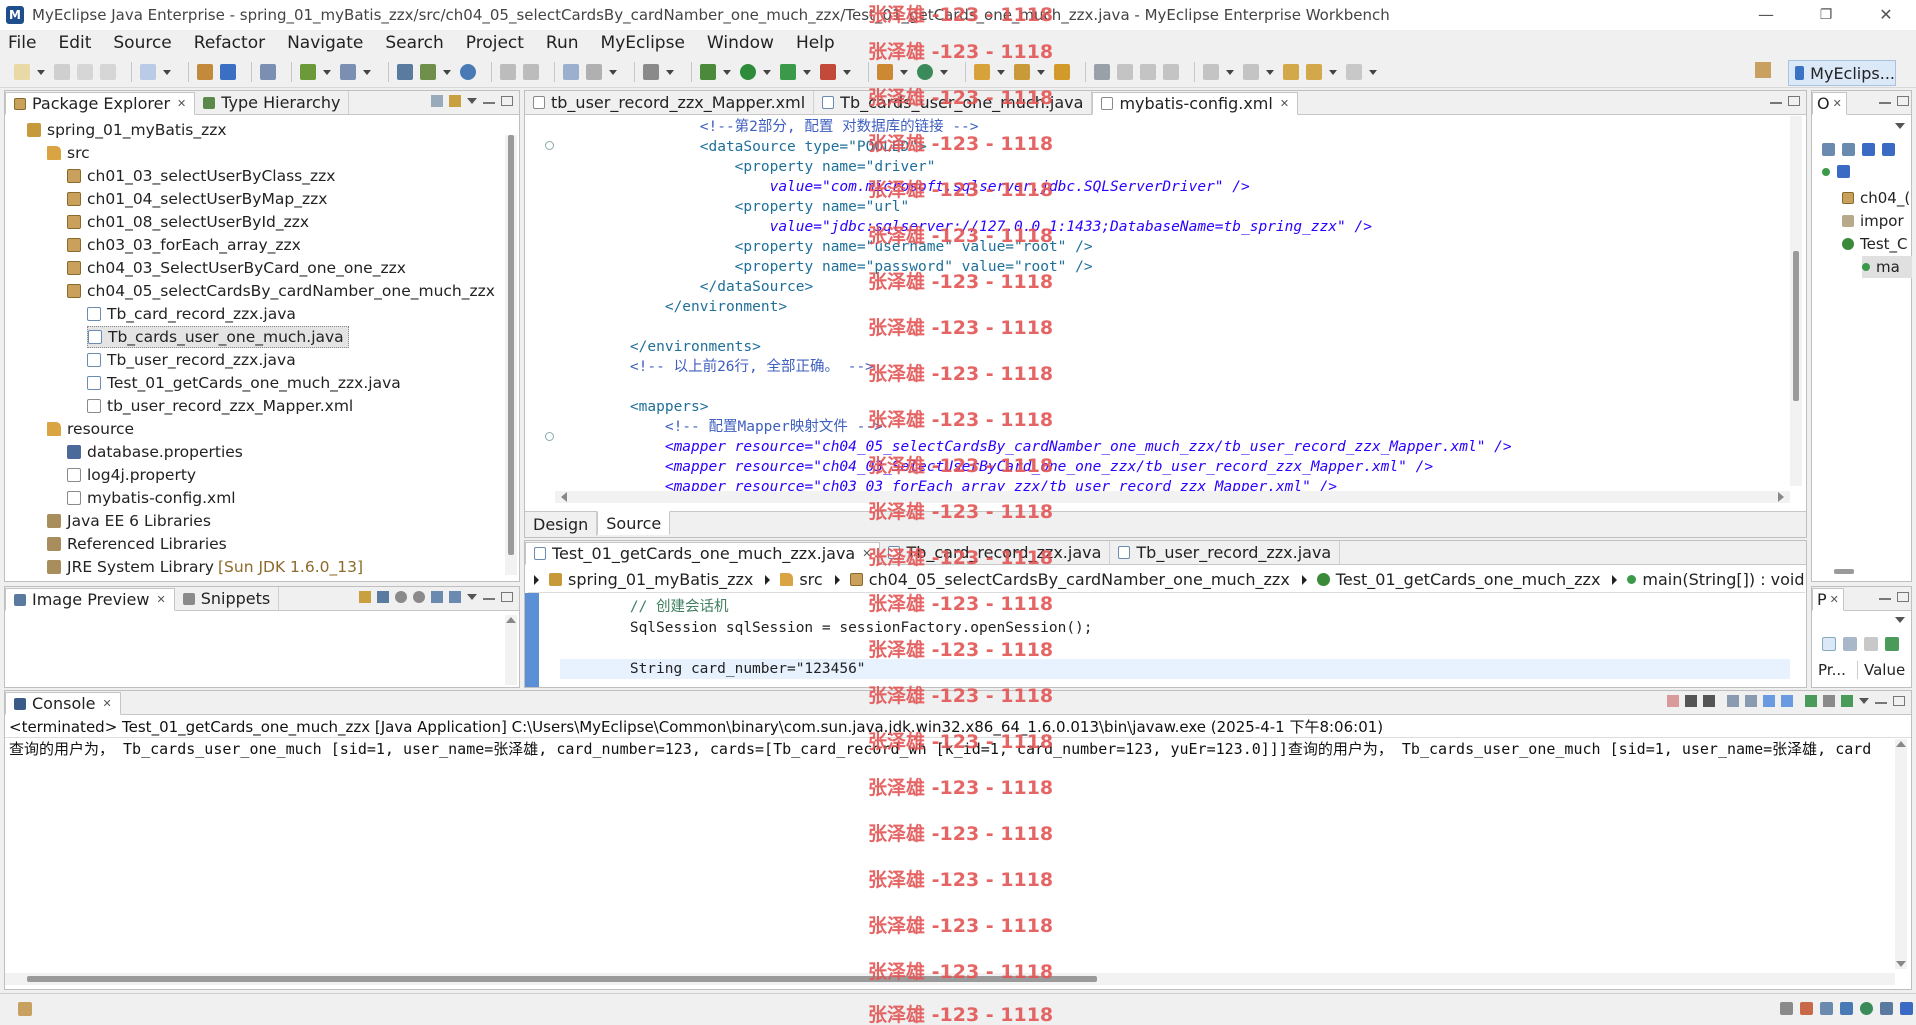 This screenshot has height=1025, width=1916. I want to click on breadcrumb-project: spring_01_myBatis_zzx, so click(643, 579).